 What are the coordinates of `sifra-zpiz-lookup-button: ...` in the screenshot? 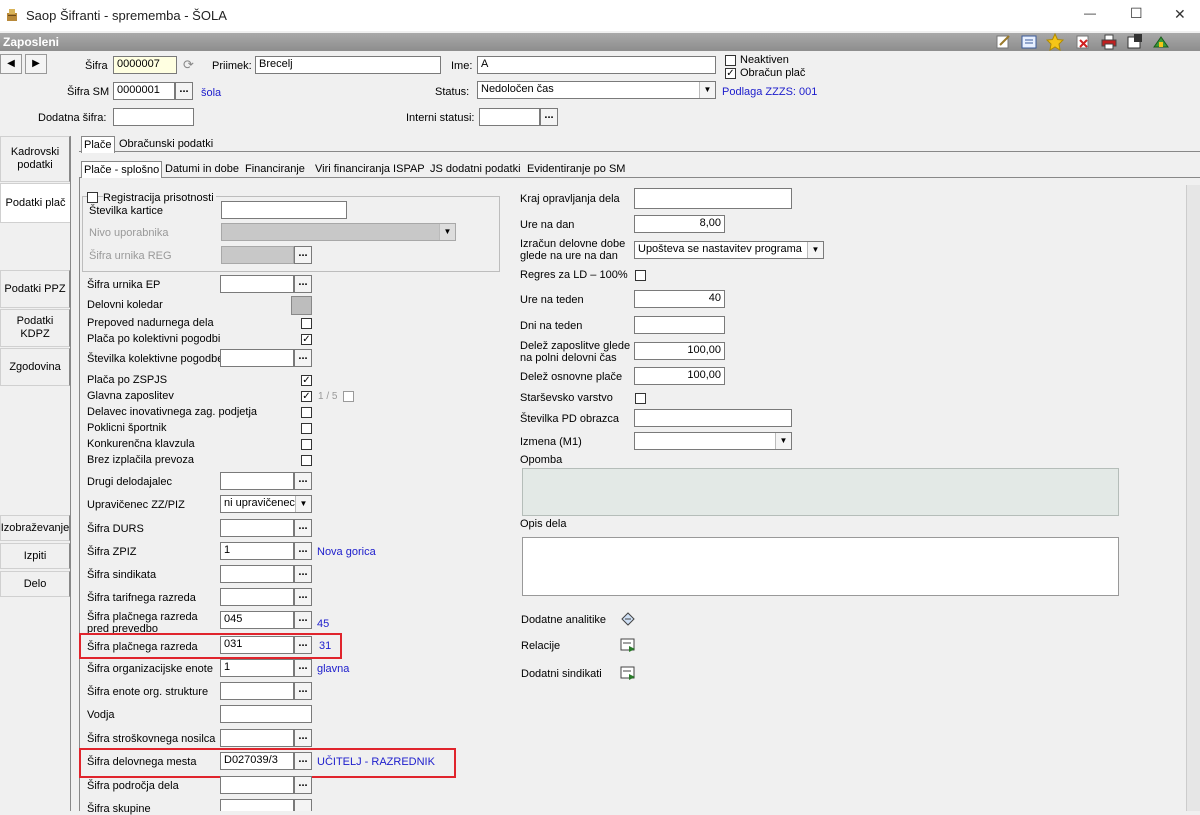 It's located at (303, 551).